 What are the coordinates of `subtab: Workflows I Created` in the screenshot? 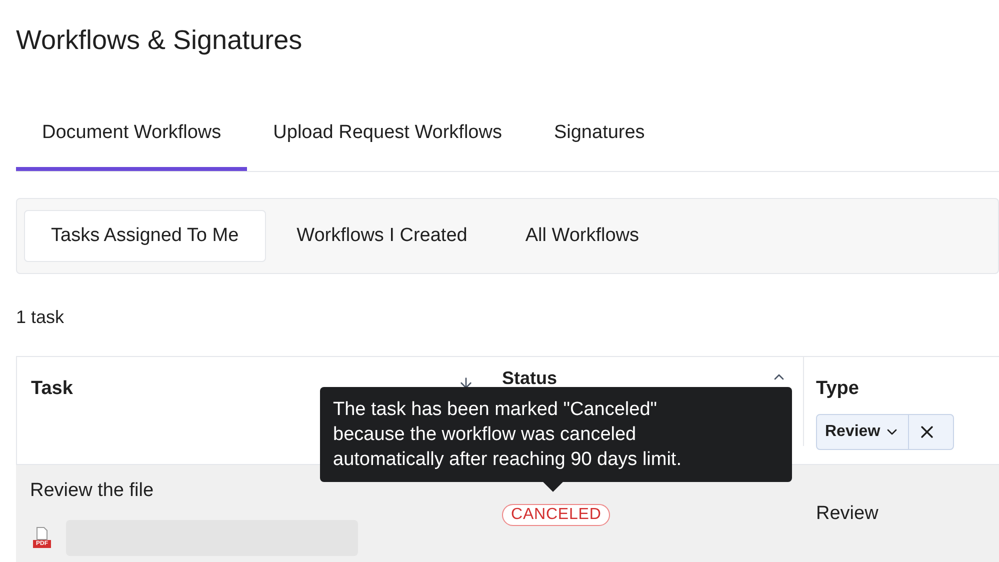 It's located at (382, 236).